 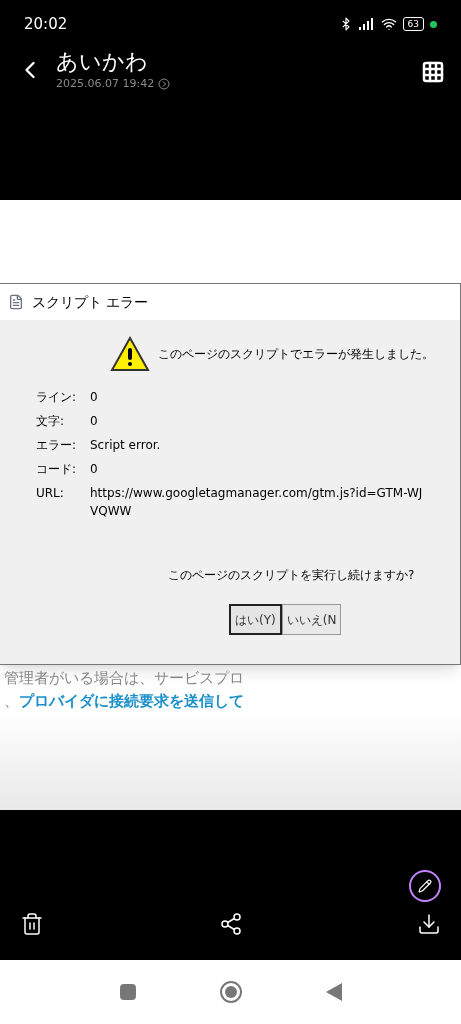 I want to click on field-label: コード:, so click(x=57, y=469).